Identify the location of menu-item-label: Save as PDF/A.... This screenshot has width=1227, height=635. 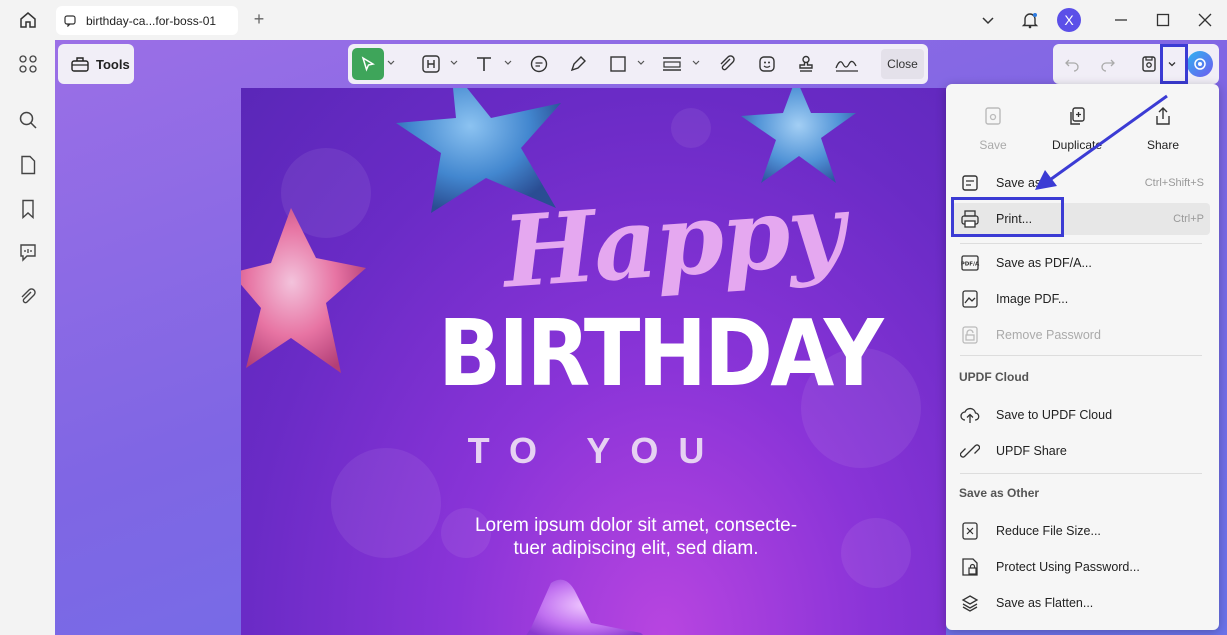
(1044, 263).